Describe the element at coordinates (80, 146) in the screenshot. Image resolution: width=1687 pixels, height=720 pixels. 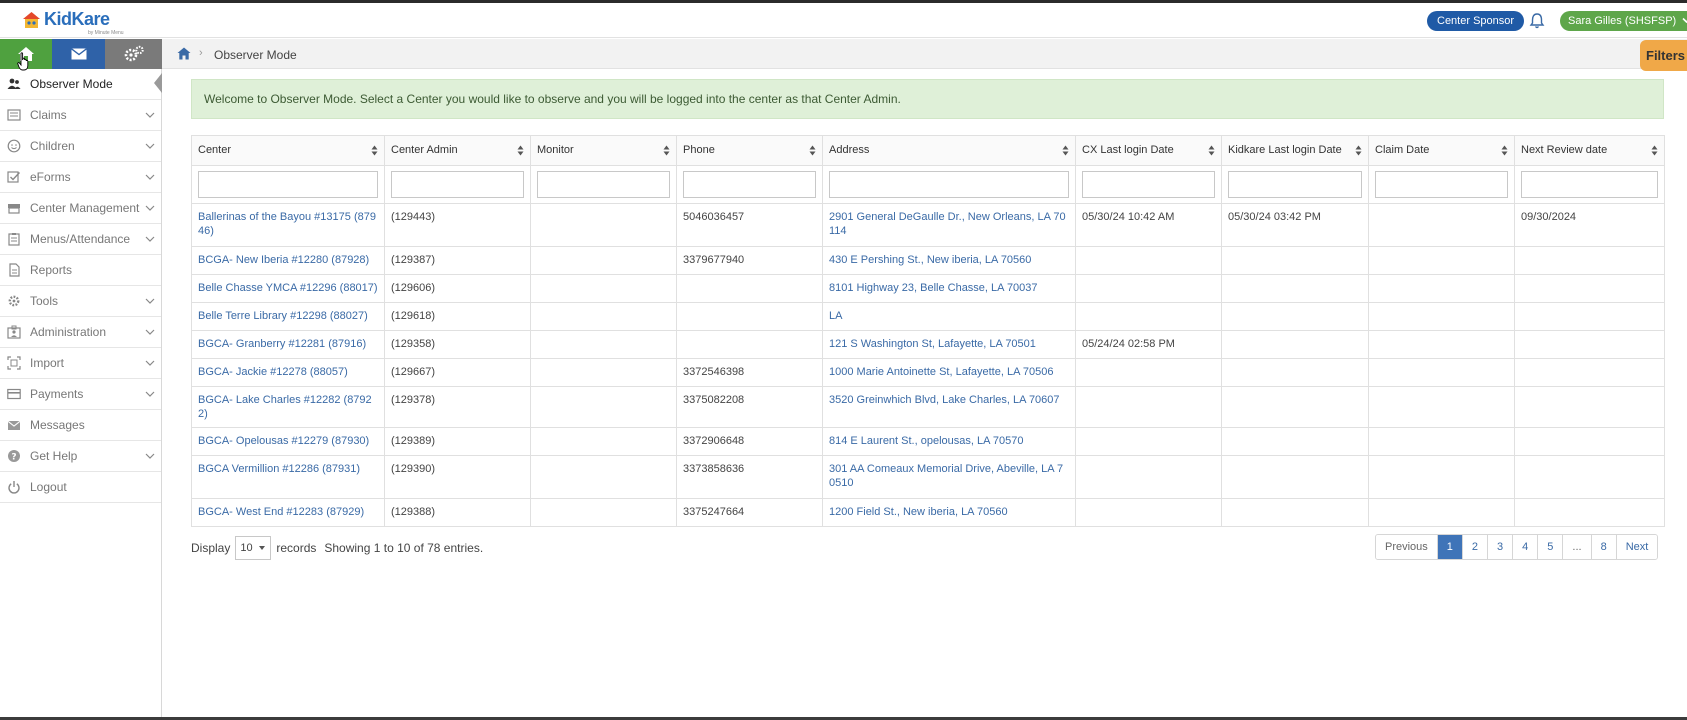
I see `sidebar-item-children: Children` at that location.